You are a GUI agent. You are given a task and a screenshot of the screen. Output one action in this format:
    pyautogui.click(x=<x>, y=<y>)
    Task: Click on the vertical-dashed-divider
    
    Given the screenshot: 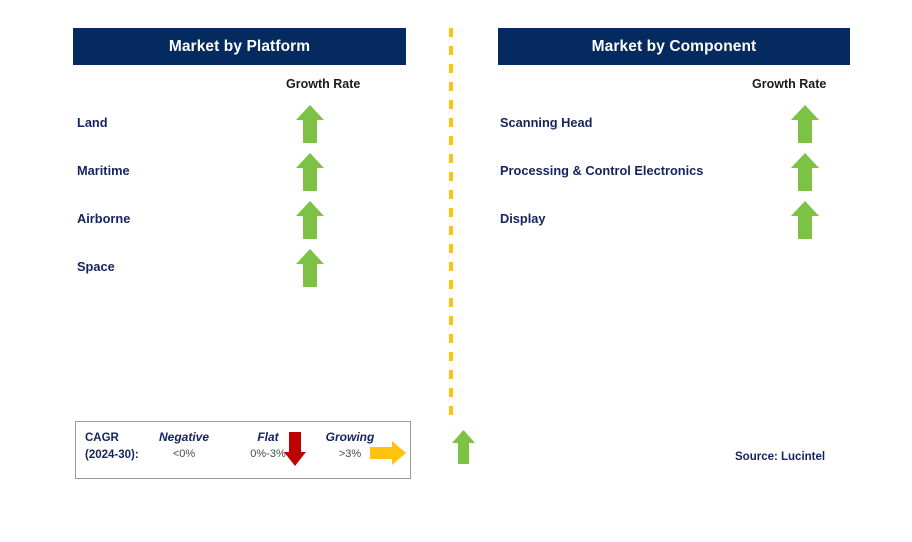 What is the action you would take?
    pyautogui.click(x=451, y=225)
    